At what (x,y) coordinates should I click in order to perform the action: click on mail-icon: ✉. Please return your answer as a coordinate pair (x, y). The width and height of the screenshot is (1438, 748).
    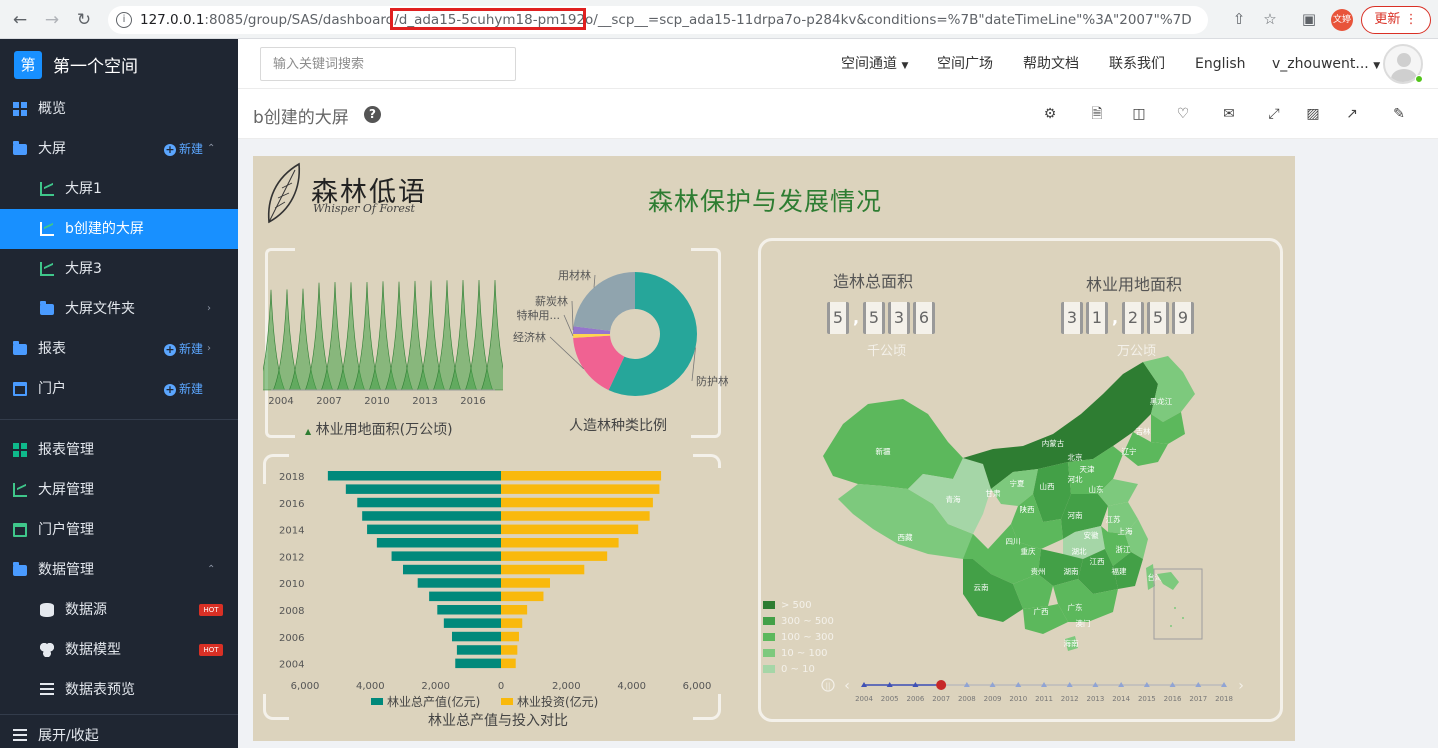
    Looking at the image, I should click on (1229, 114).